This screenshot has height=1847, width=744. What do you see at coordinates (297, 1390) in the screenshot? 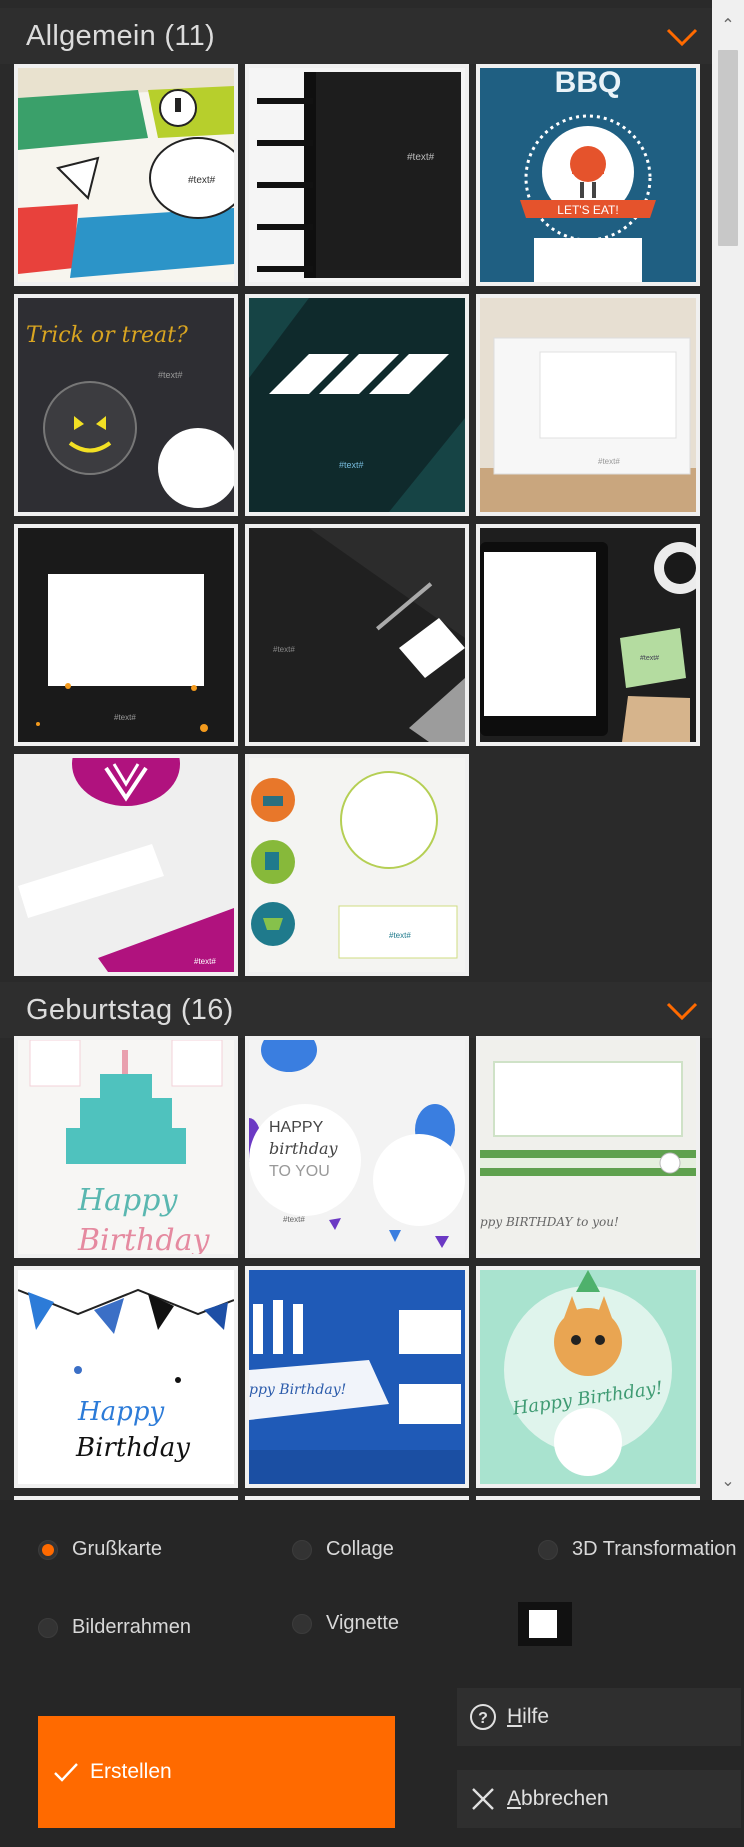
I see `candles-caption: ppy Birthday!` at bounding box center [297, 1390].